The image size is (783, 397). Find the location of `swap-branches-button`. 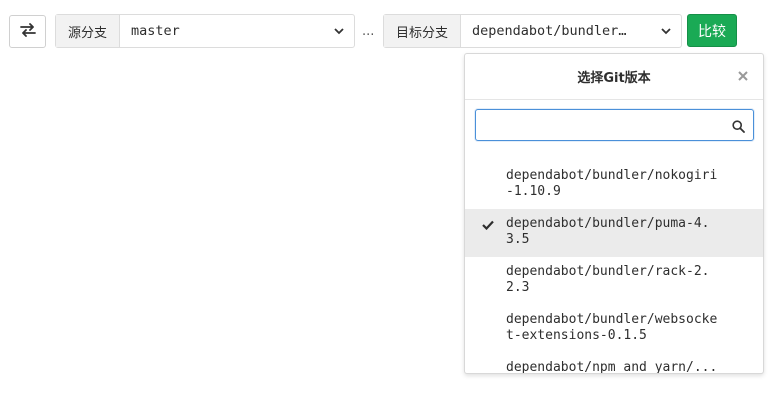

swap-branches-button is located at coordinates (27, 31).